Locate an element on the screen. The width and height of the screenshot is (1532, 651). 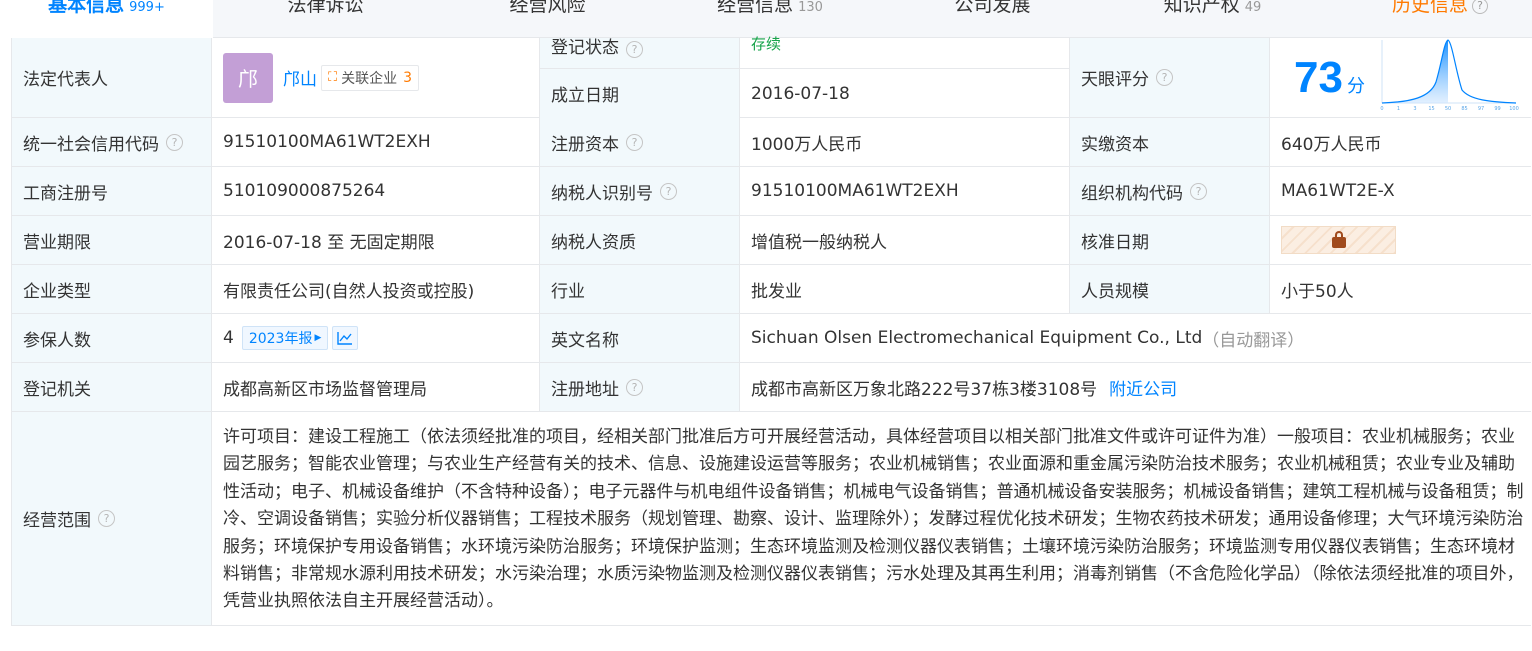
tab-label: 知识产权 is located at coordinates (1201, 8).